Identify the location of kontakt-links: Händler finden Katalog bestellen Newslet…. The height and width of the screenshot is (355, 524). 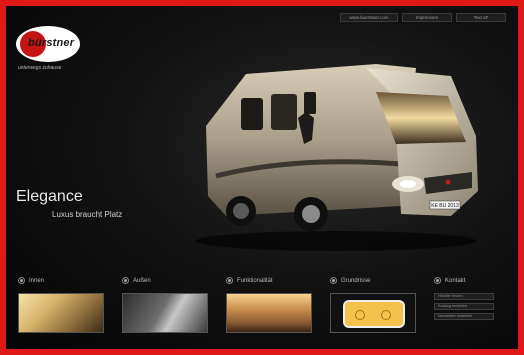
(464, 306).